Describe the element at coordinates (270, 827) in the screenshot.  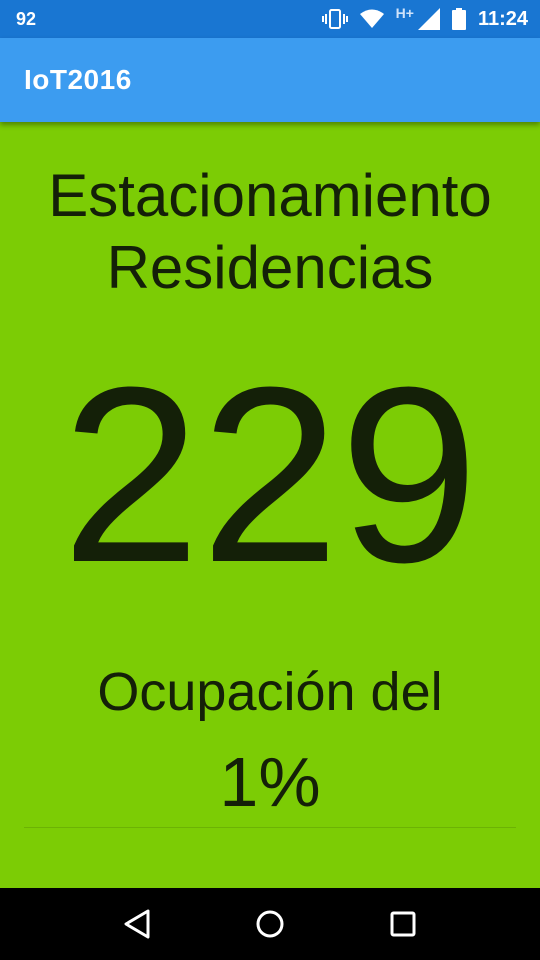
I see `divider` at that location.